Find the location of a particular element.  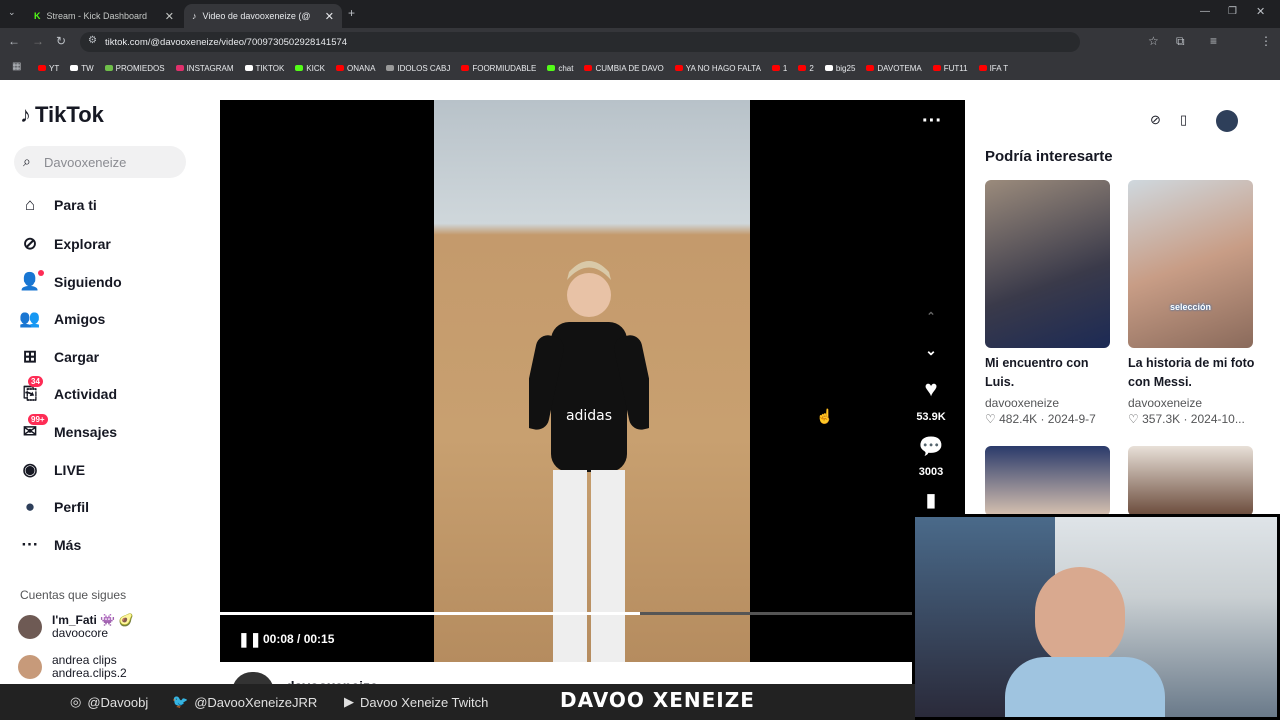

youtube-handle: ▶ Davoo Xeneize Twitch is located at coordinates (416, 702).